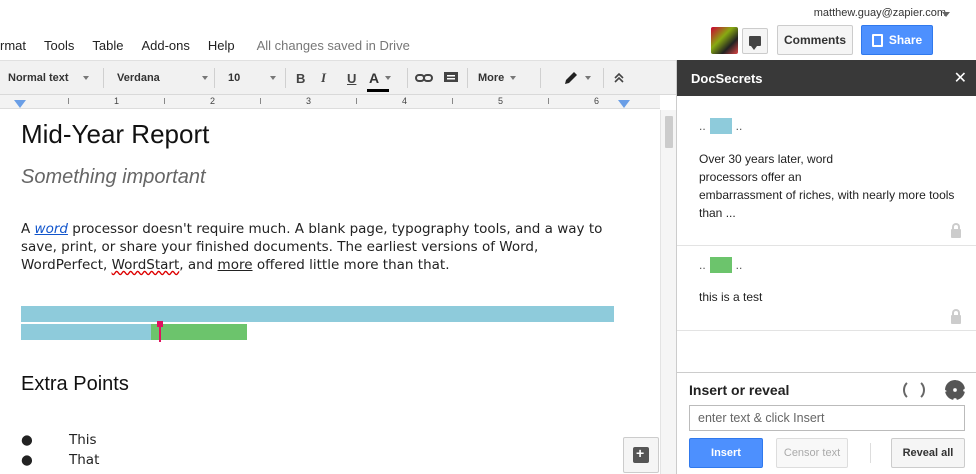 This screenshot has width=976, height=474. I want to click on menu-tools: Tools, so click(59, 45).